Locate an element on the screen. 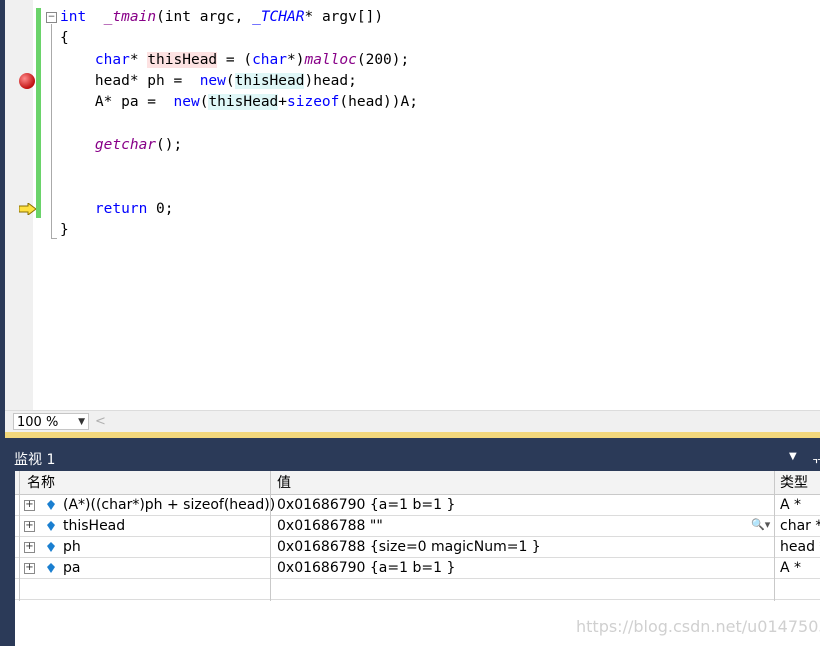 The height and width of the screenshot is (646, 820). code-line: { is located at coordinates (64, 38).